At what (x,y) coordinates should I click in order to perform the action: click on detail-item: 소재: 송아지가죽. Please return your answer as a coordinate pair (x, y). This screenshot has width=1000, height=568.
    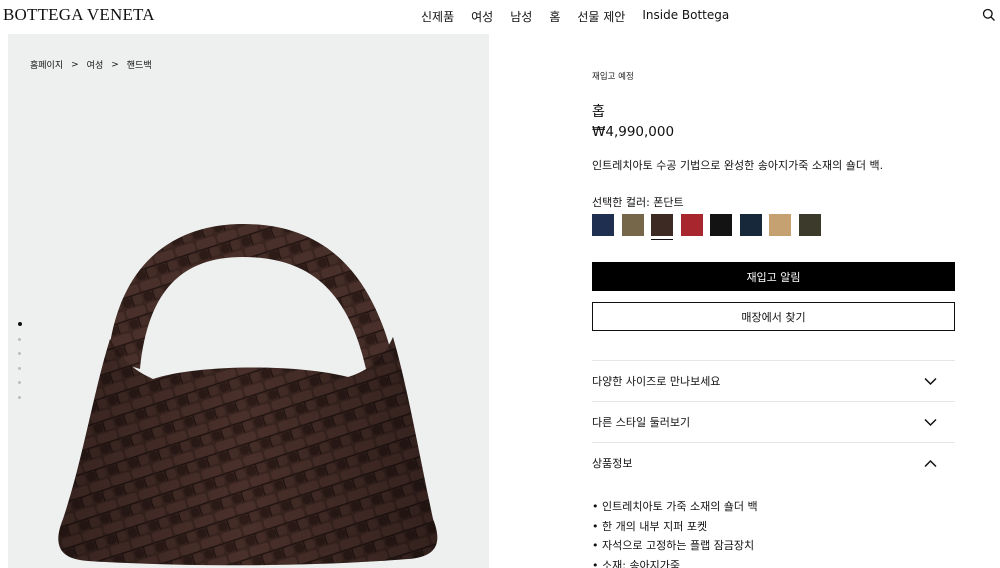
    Looking at the image, I should click on (675, 562).